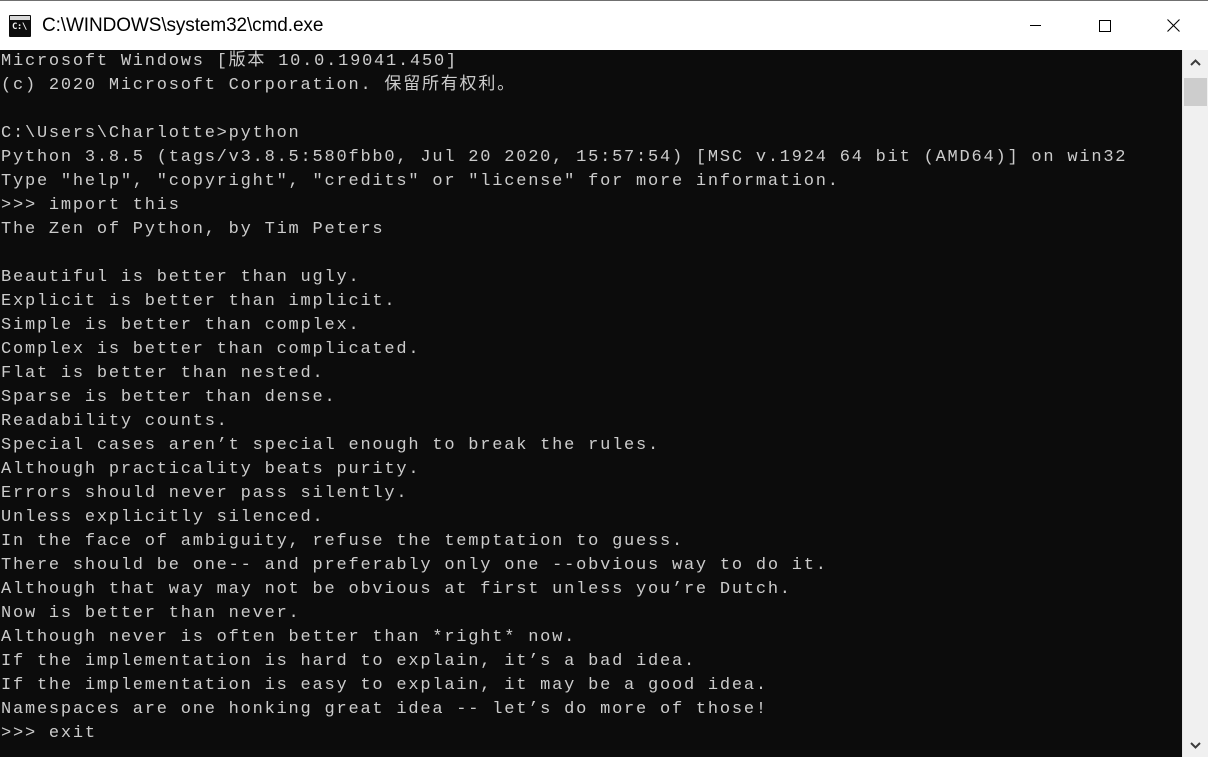 The height and width of the screenshot is (757, 1208). What do you see at coordinates (49, 733) in the screenshot?
I see `console-line: >>> exit` at bounding box center [49, 733].